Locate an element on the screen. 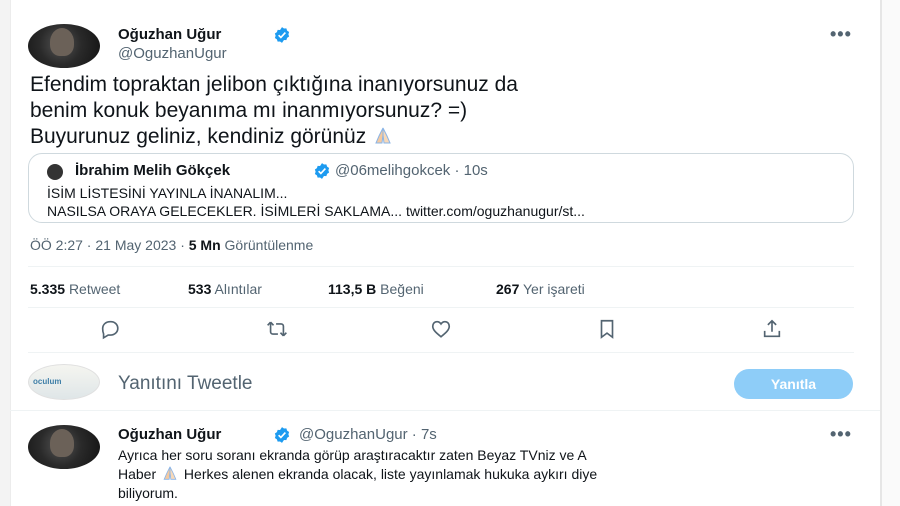 The width and height of the screenshot is (900, 506). tweet-text-line: Buyurunuz geliniz, kendiniz görünüz is located at coordinates (440, 137).